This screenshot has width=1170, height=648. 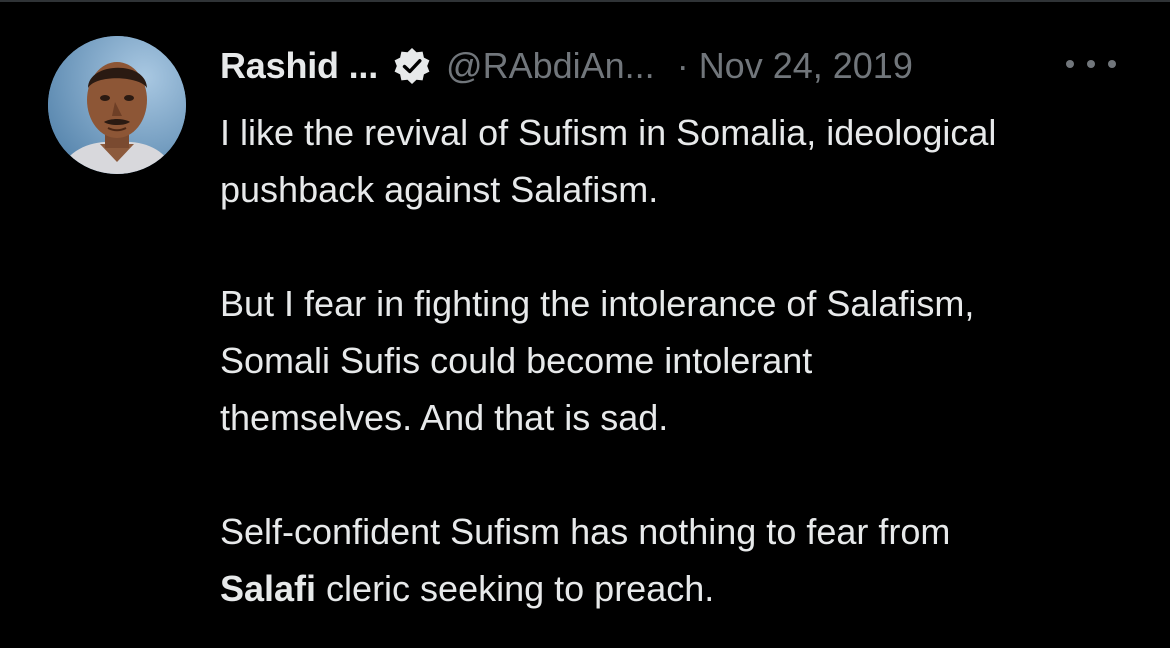 I want to click on avatar, so click(x=117, y=105).